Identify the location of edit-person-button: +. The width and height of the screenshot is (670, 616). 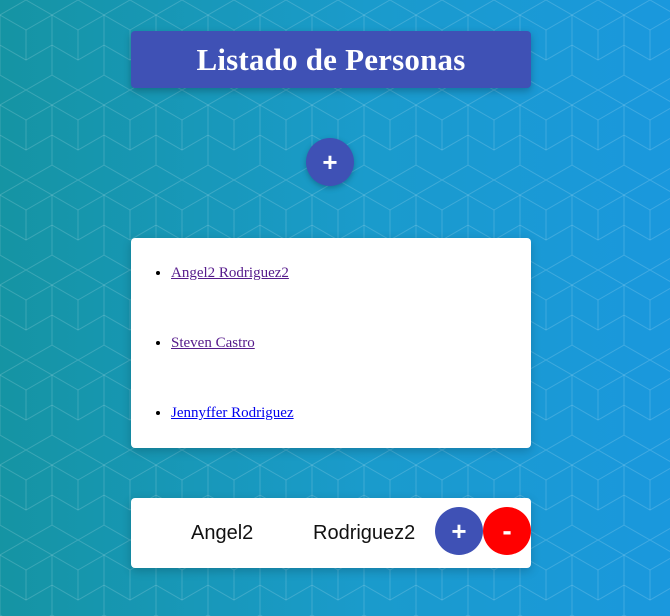
(459, 531).